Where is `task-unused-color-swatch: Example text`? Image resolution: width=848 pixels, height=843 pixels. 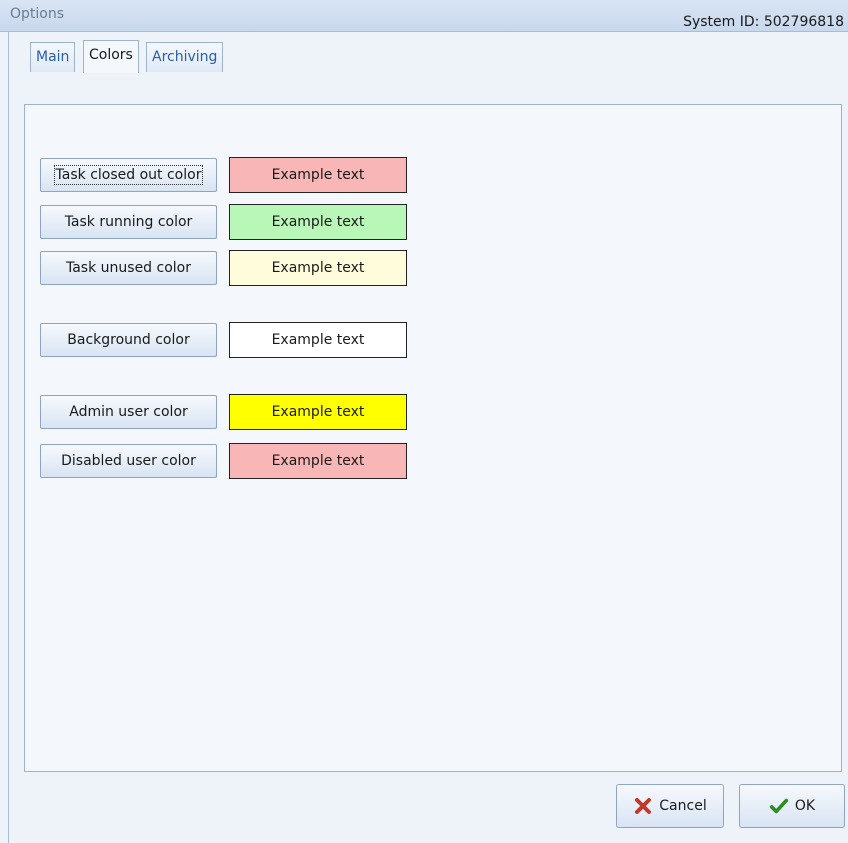
task-unused-color-swatch: Example text is located at coordinates (318, 268).